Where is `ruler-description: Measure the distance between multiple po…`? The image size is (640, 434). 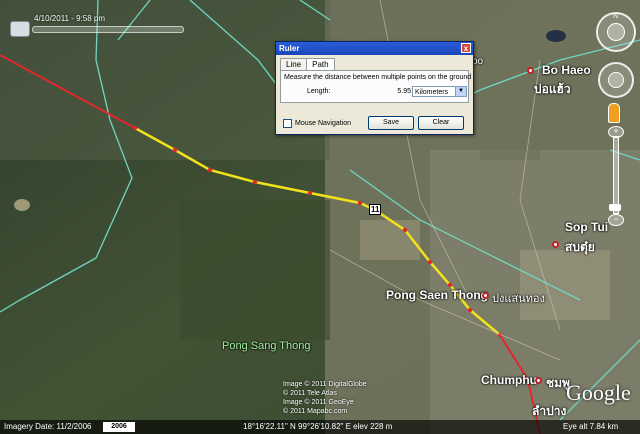 ruler-description: Measure the distance between multiple po… is located at coordinates (378, 77).